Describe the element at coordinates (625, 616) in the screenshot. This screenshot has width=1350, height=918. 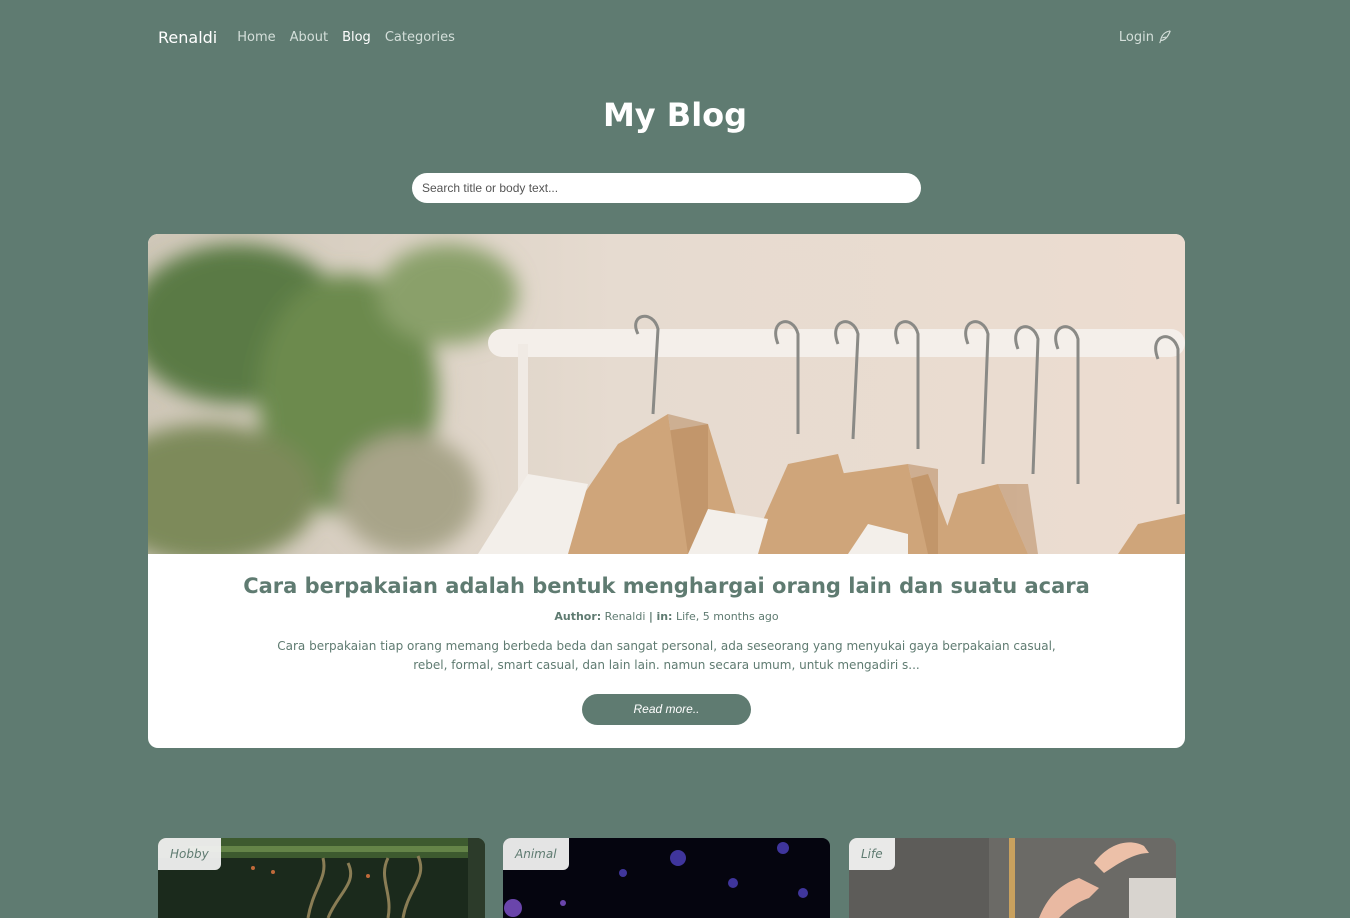
I see `author-name: Renaldi` at that location.